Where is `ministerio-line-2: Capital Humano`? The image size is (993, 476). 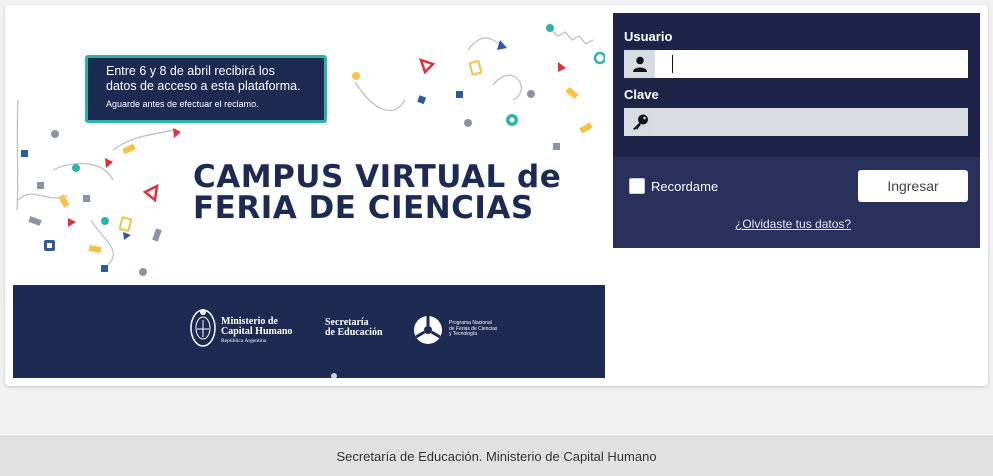
ministerio-line-2: Capital Humano is located at coordinates (257, 331).